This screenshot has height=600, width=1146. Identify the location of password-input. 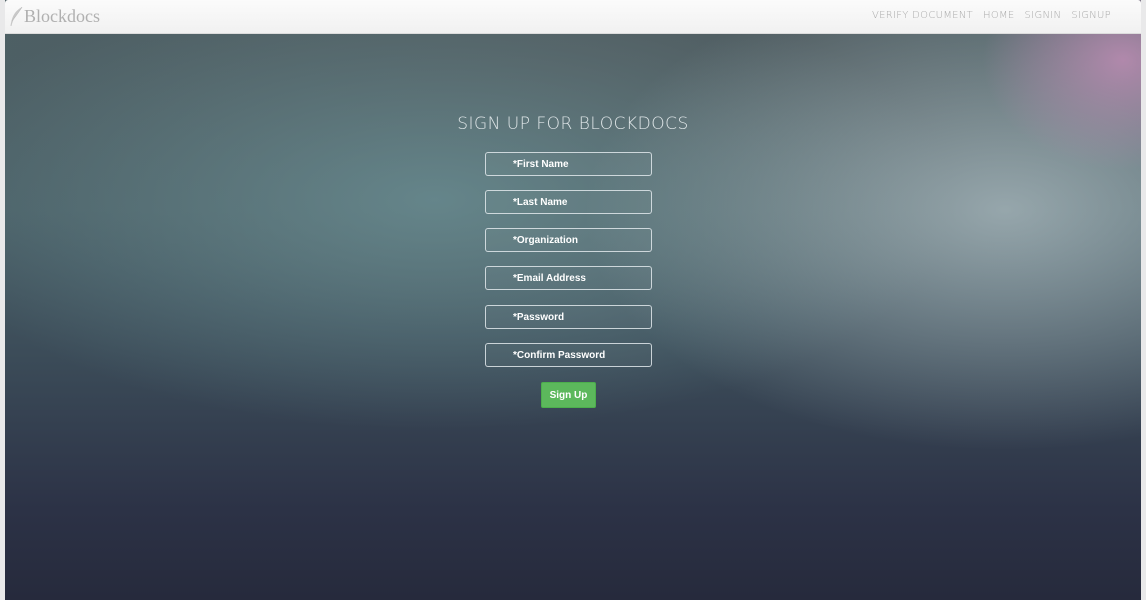
(568, 317).